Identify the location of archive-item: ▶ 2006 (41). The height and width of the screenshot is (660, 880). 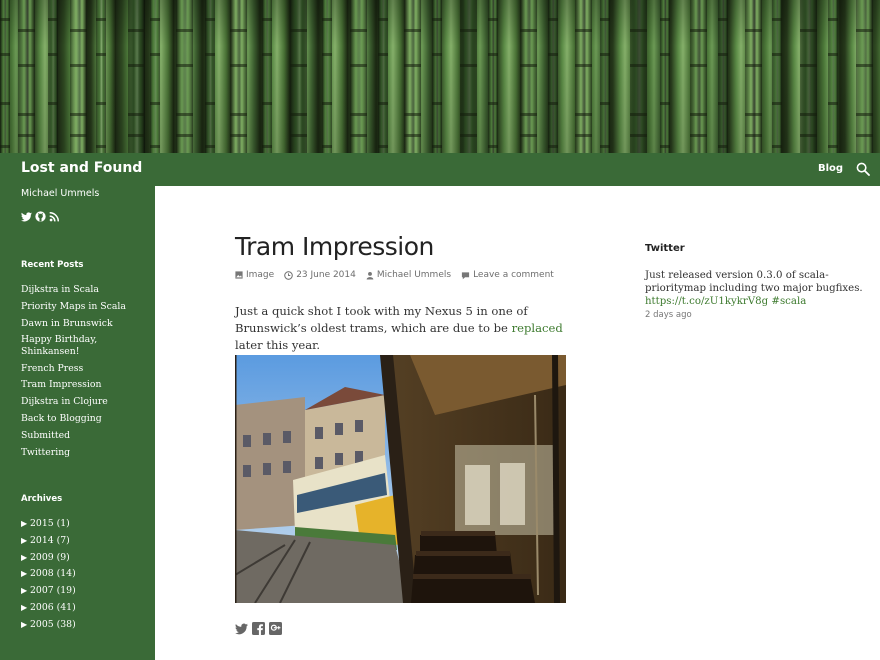
(83, 608).